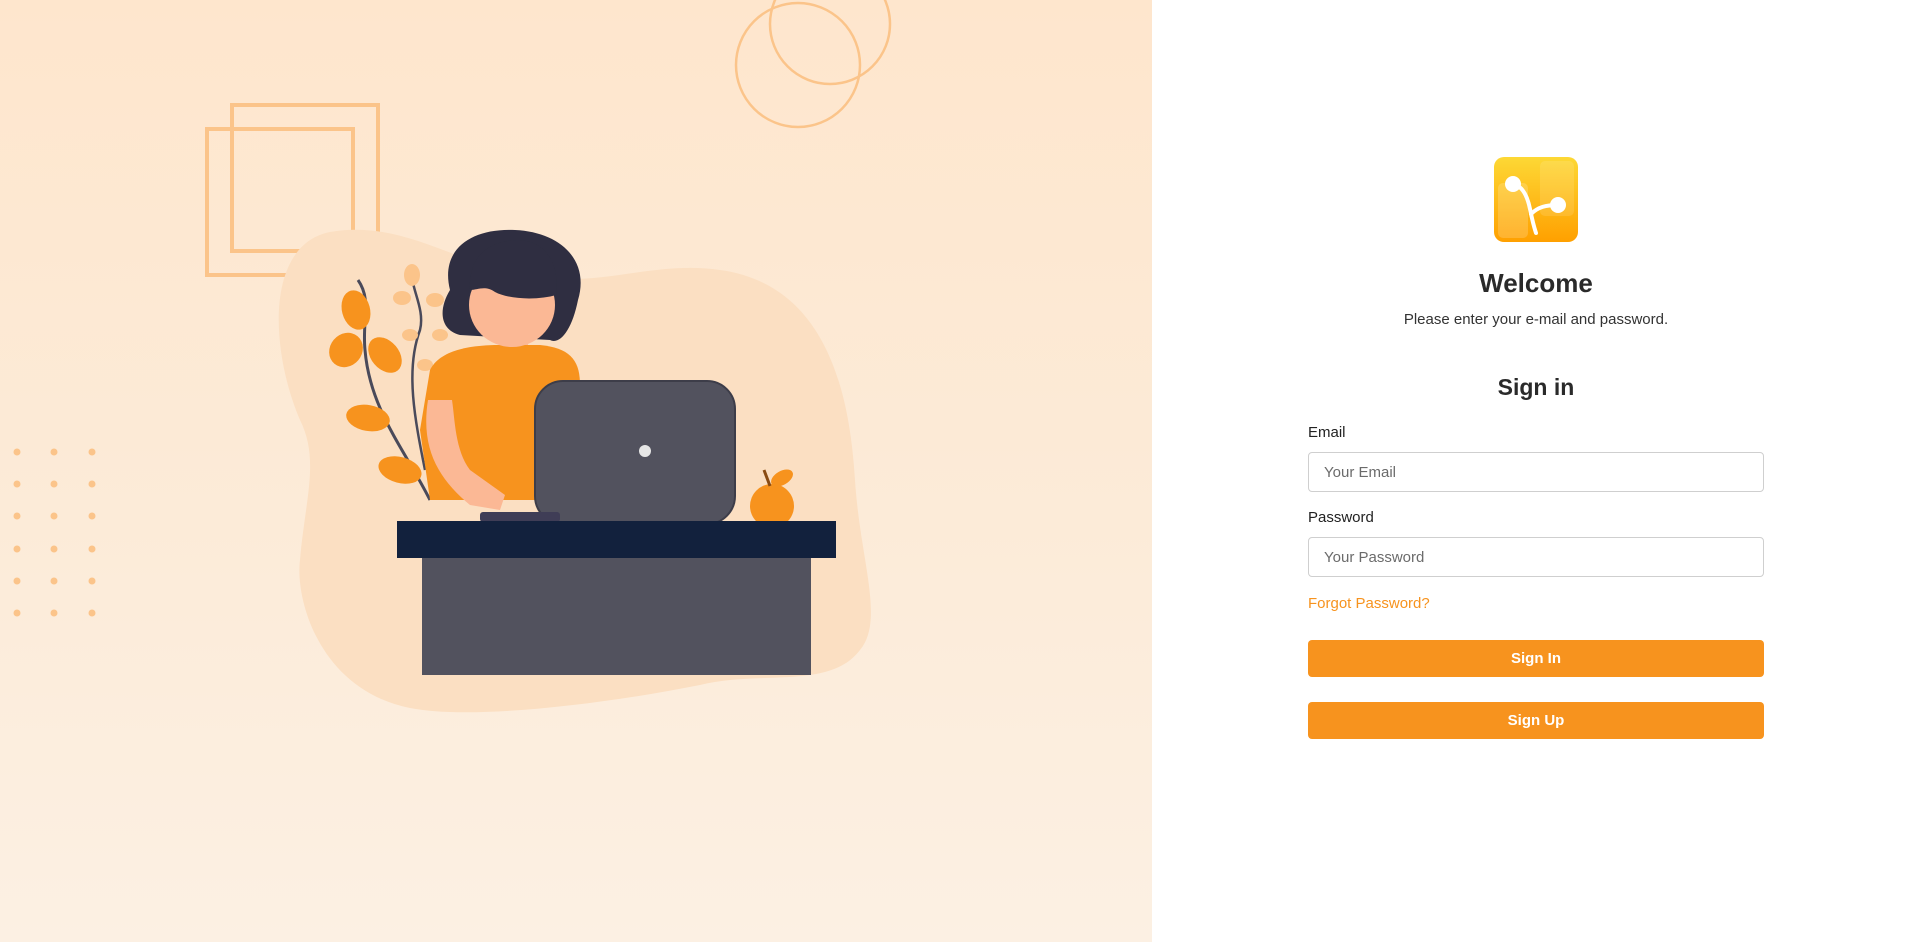 This screenshot has width=1920, height=942. I want to click on sign-up-button: Sign Up, so click(1536, 720).